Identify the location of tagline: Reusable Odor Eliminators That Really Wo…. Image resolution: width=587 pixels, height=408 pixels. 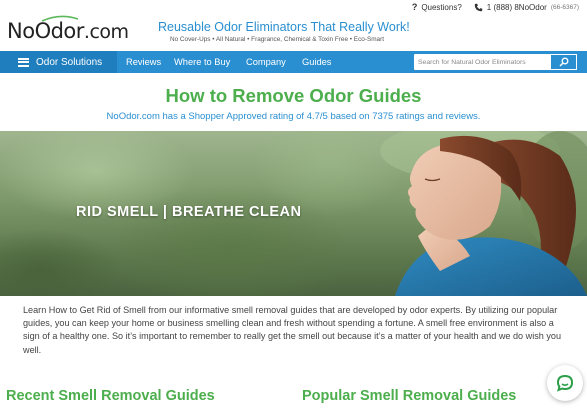
(284, 27).